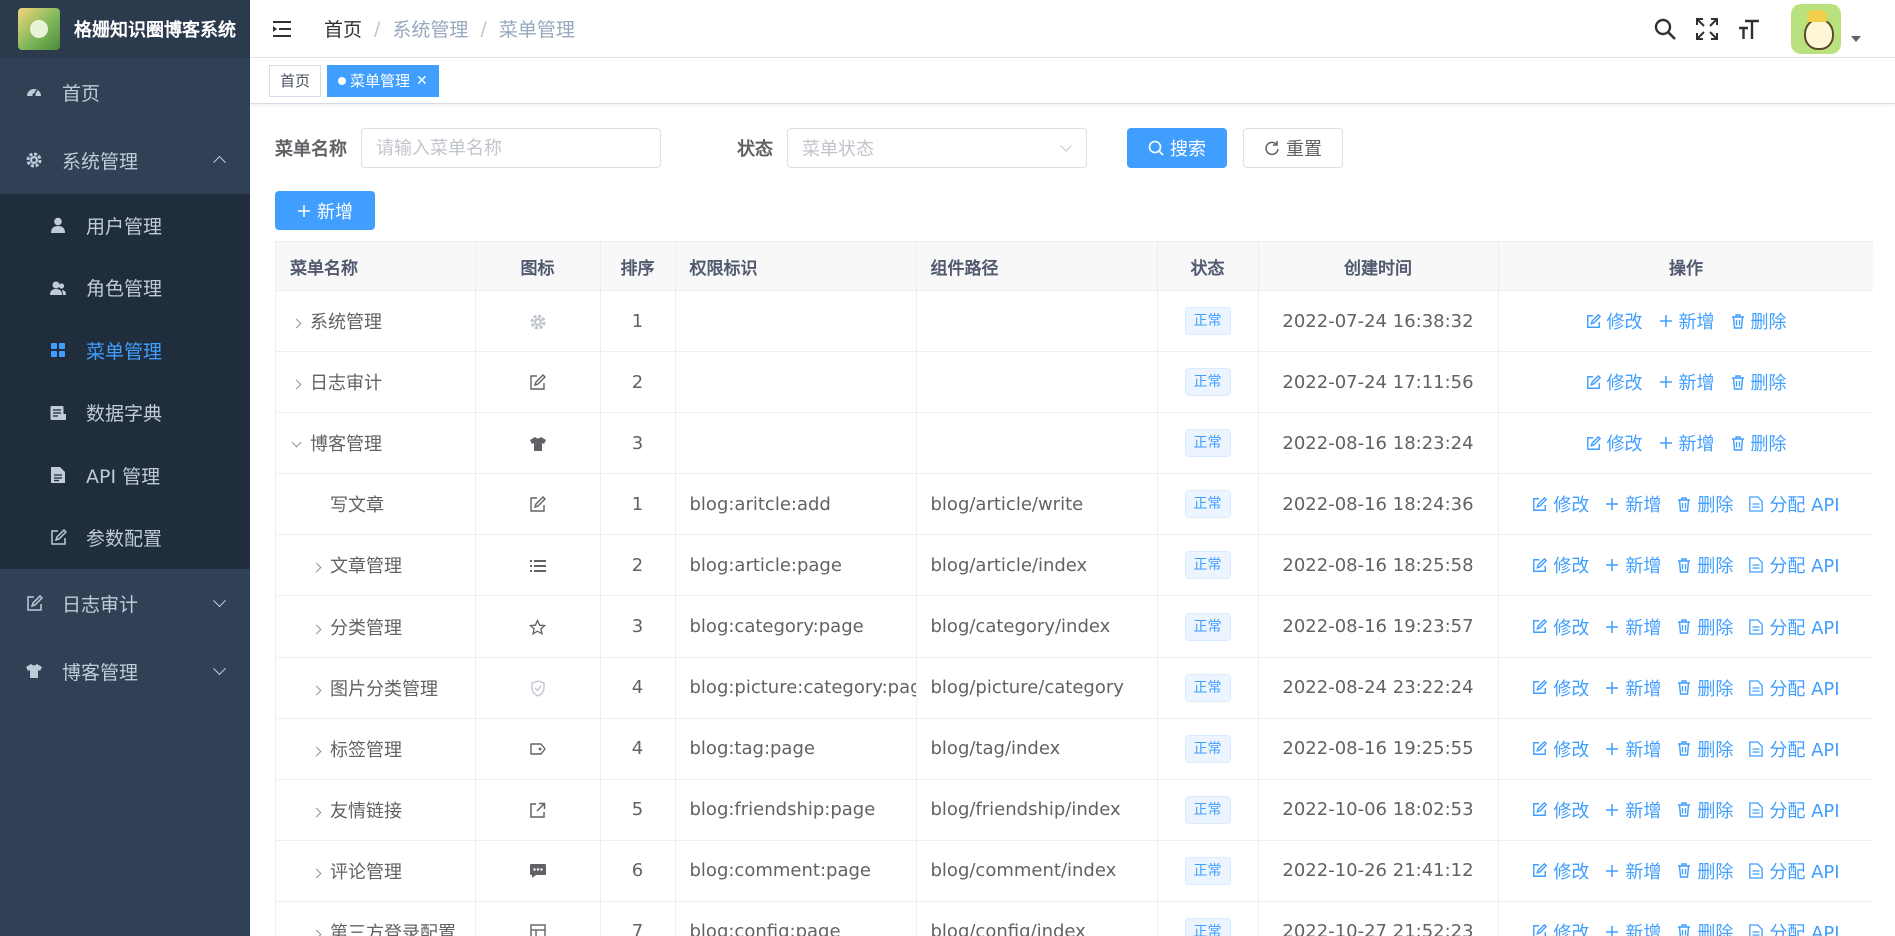  I want to click on icon-cell, so click(538, 382).